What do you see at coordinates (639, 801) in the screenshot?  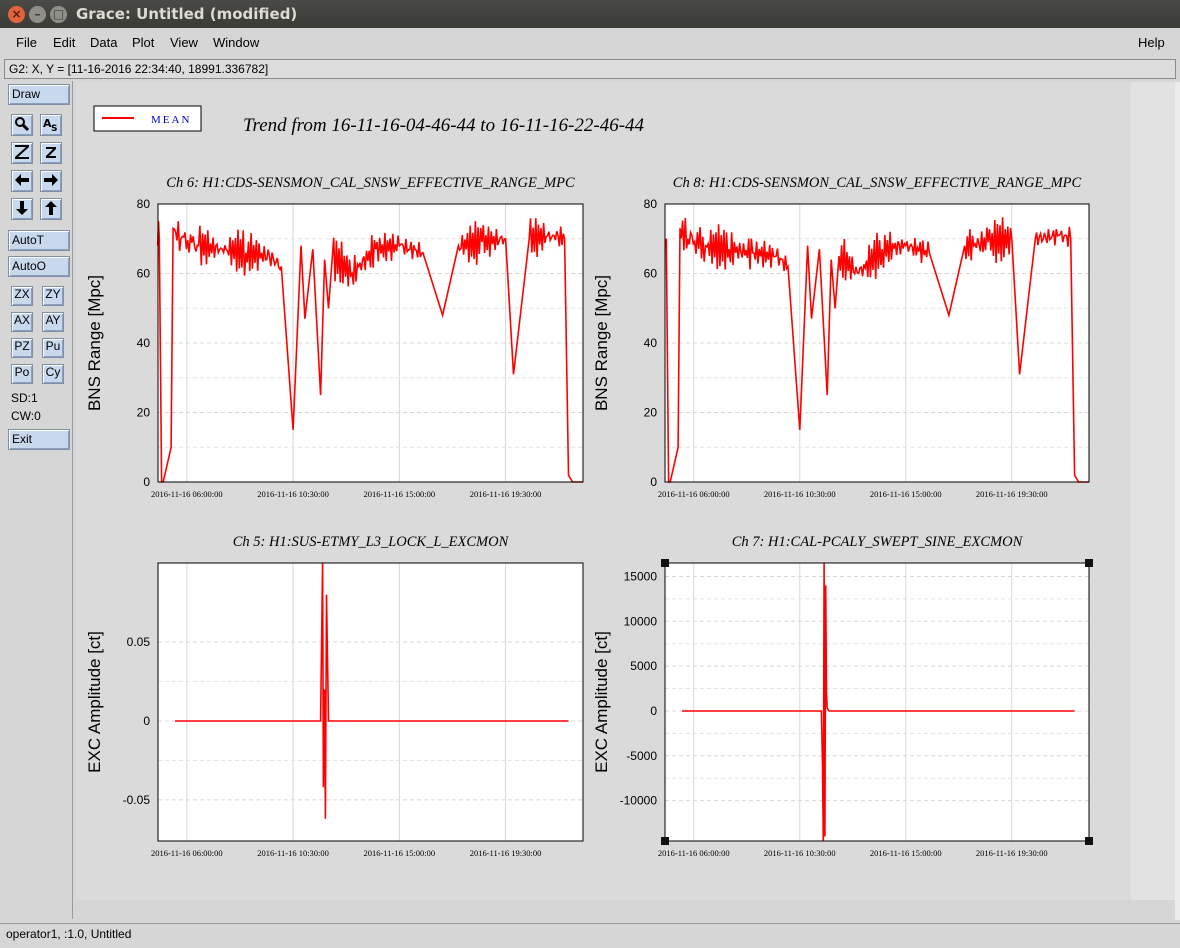 I see `y-tick-label: -10000` at bounding box center [639, 801].